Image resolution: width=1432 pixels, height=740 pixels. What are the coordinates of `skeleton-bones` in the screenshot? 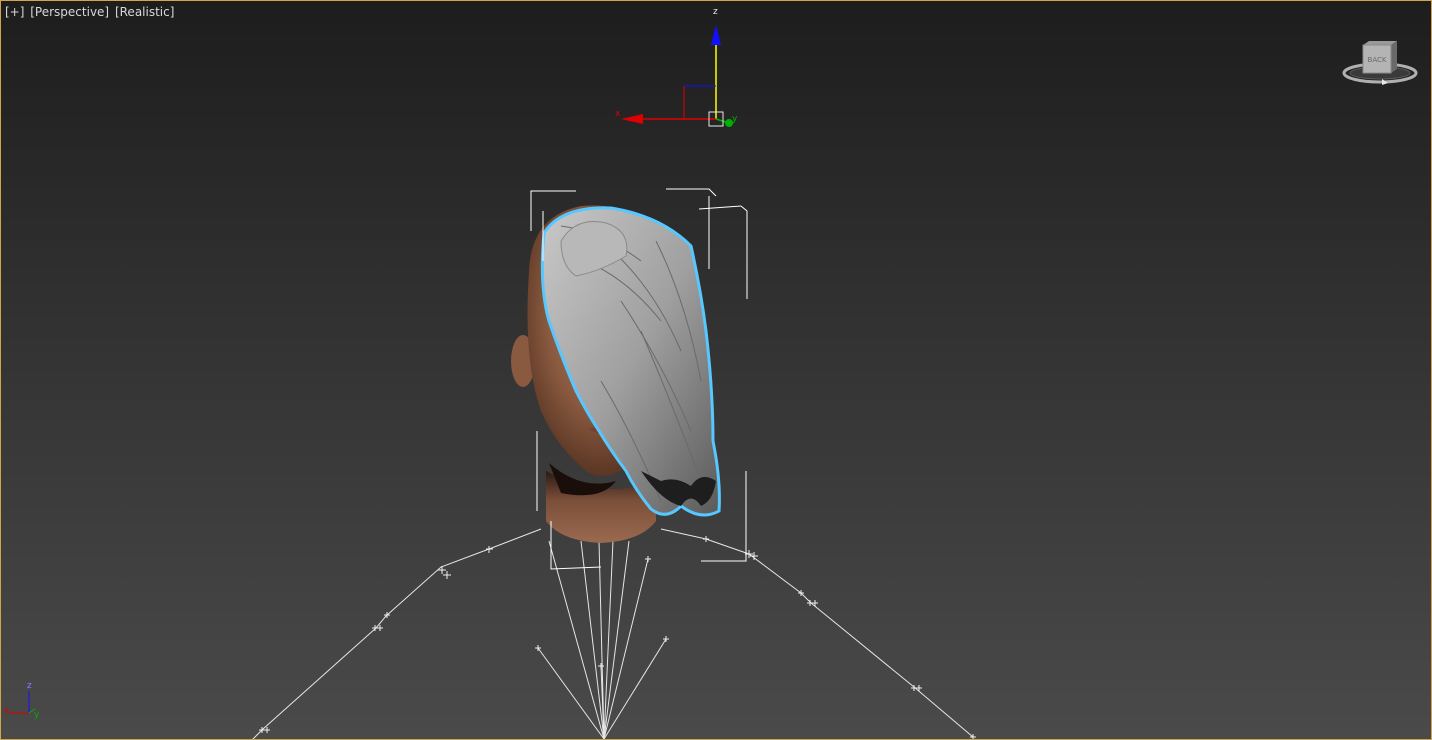 It's located at (612, 634).